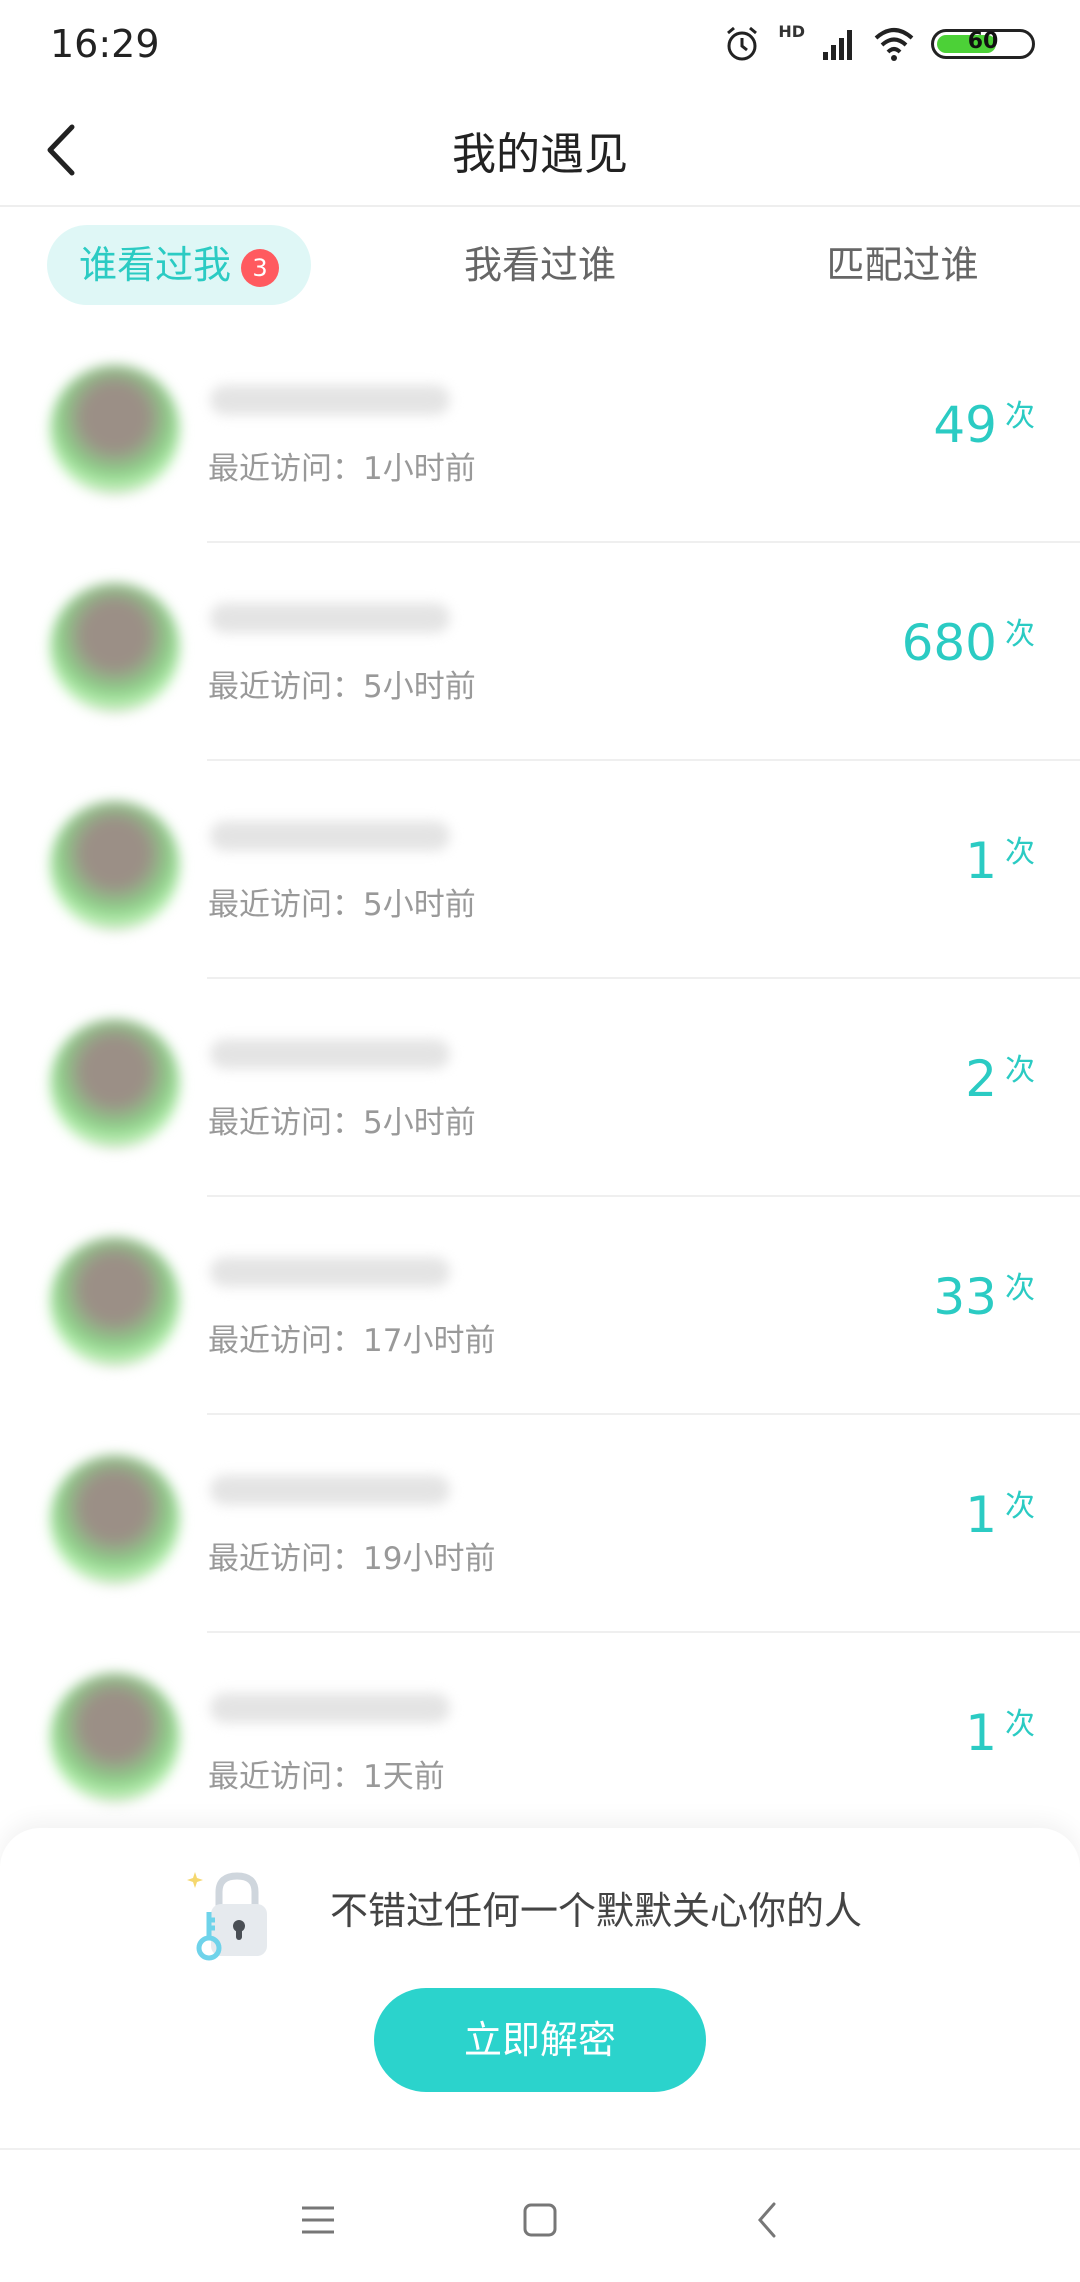 The width and height of the screenshot is (1080, 2282). Describe the element at coordinates (540, 870) in the screenshot. I see `list-item: 最近访问：5小时前 1 次` at that location.